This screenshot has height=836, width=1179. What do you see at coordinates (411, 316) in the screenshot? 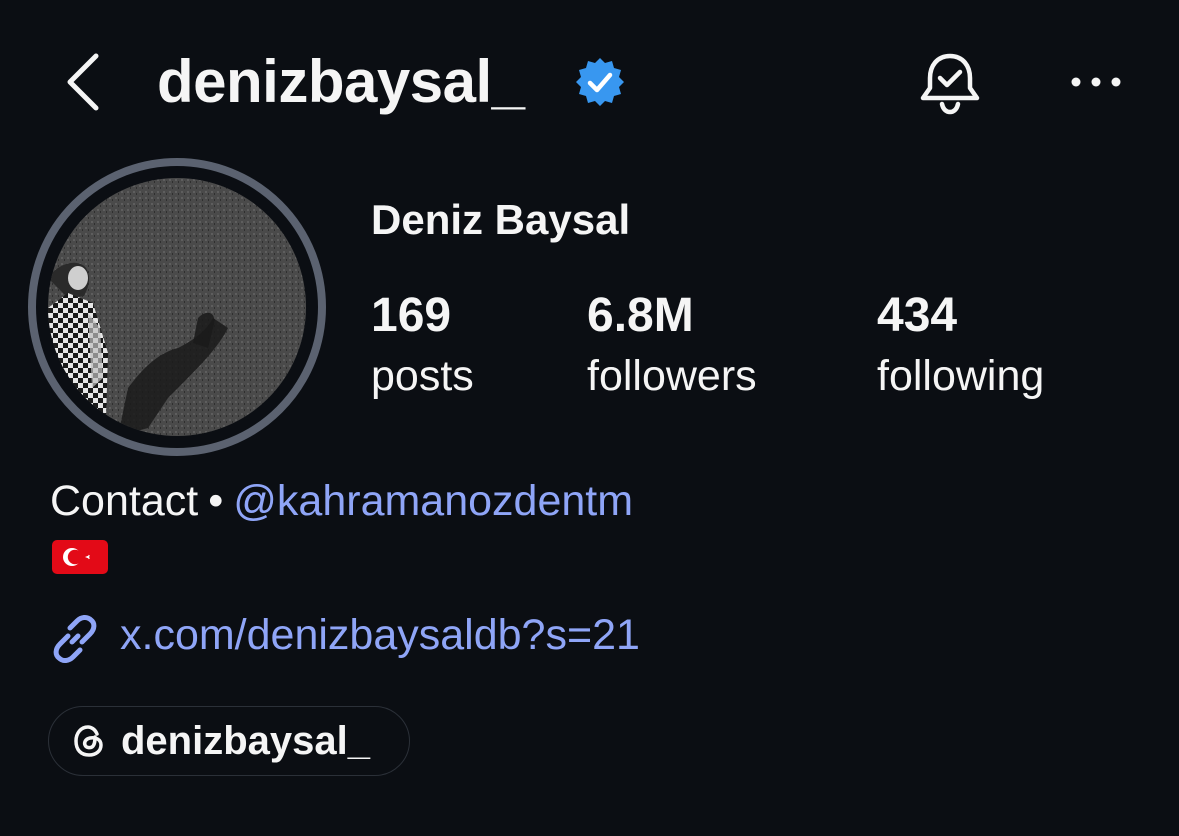
I see `posts-count: 169` at bounding box center [411, 316].